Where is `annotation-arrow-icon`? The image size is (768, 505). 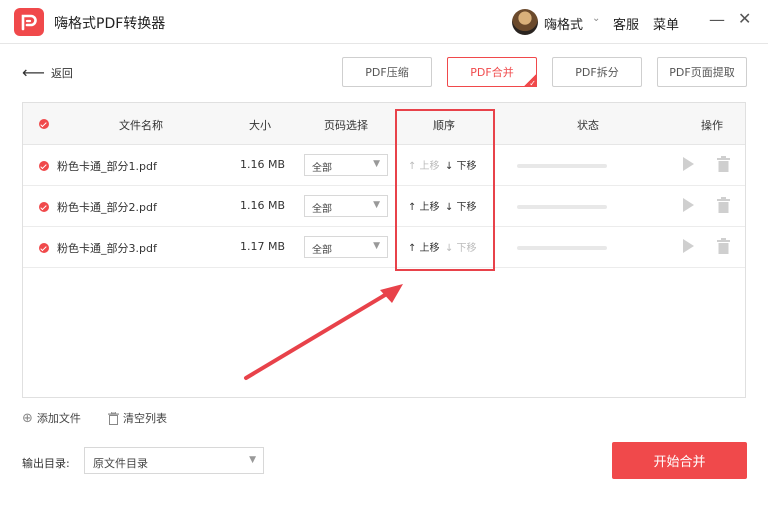
annotation-arrow-icon is located at coordinates (323, 332).